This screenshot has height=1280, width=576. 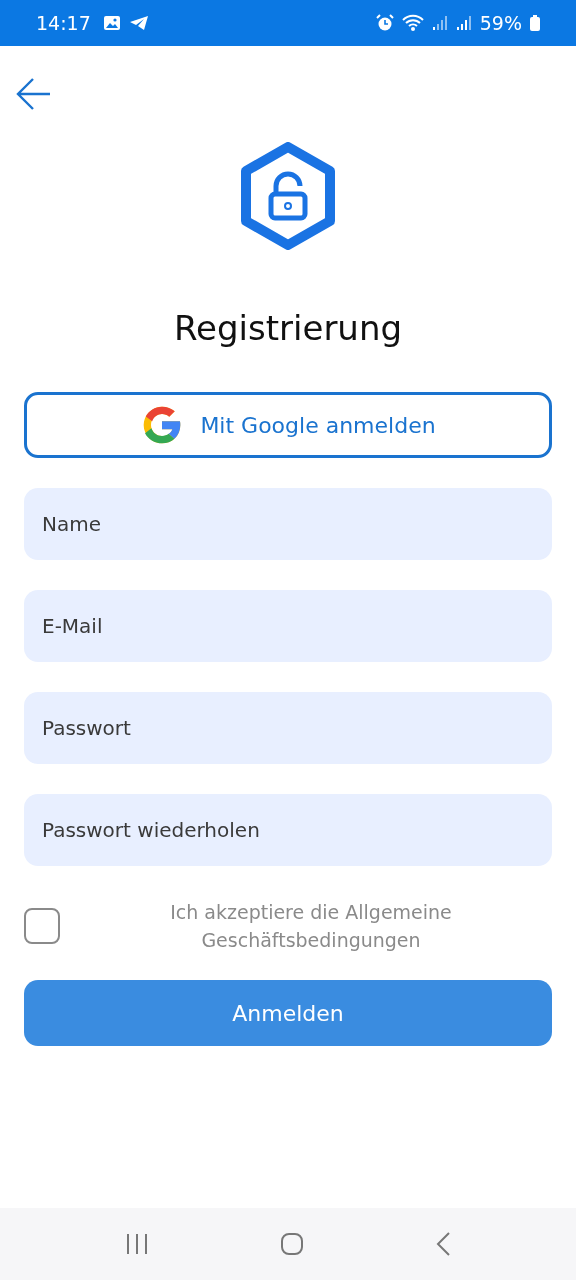 What do you see at coordinates (288, 728) in the screenshot?
I see `text-field: Passwort` at bounding box center [288, 728].